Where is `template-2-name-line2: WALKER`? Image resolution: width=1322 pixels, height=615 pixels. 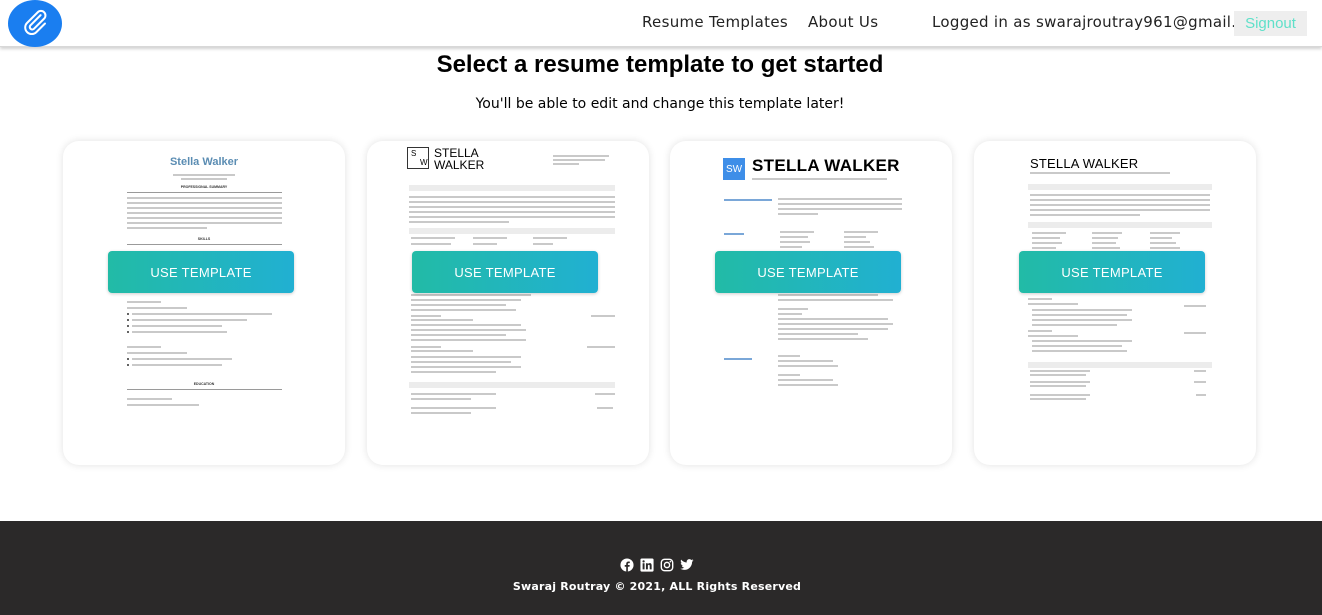 template-2-name-line2: WALKER is located at coordinates (459, 165).